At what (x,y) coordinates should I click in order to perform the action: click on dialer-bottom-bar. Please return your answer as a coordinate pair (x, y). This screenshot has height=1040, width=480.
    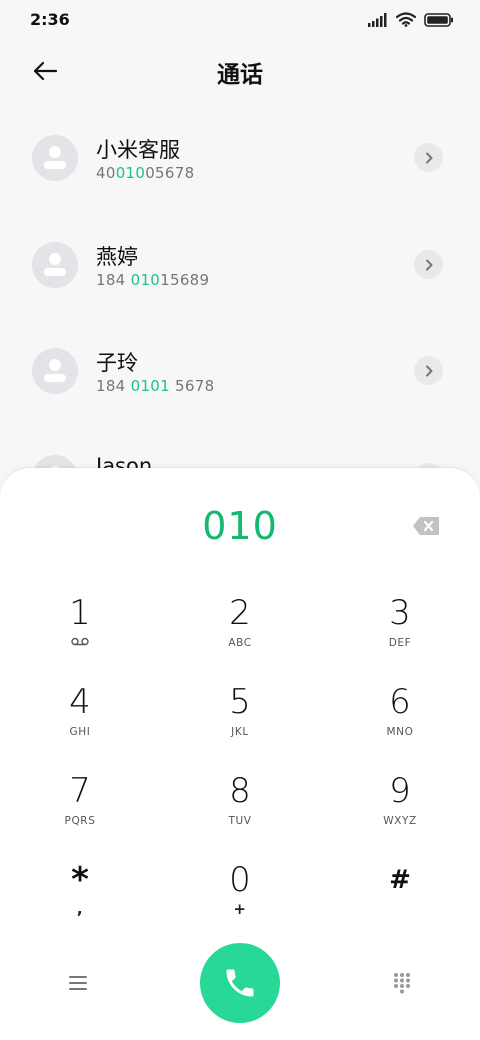
    Looking at the image, I should click on (240, 983).